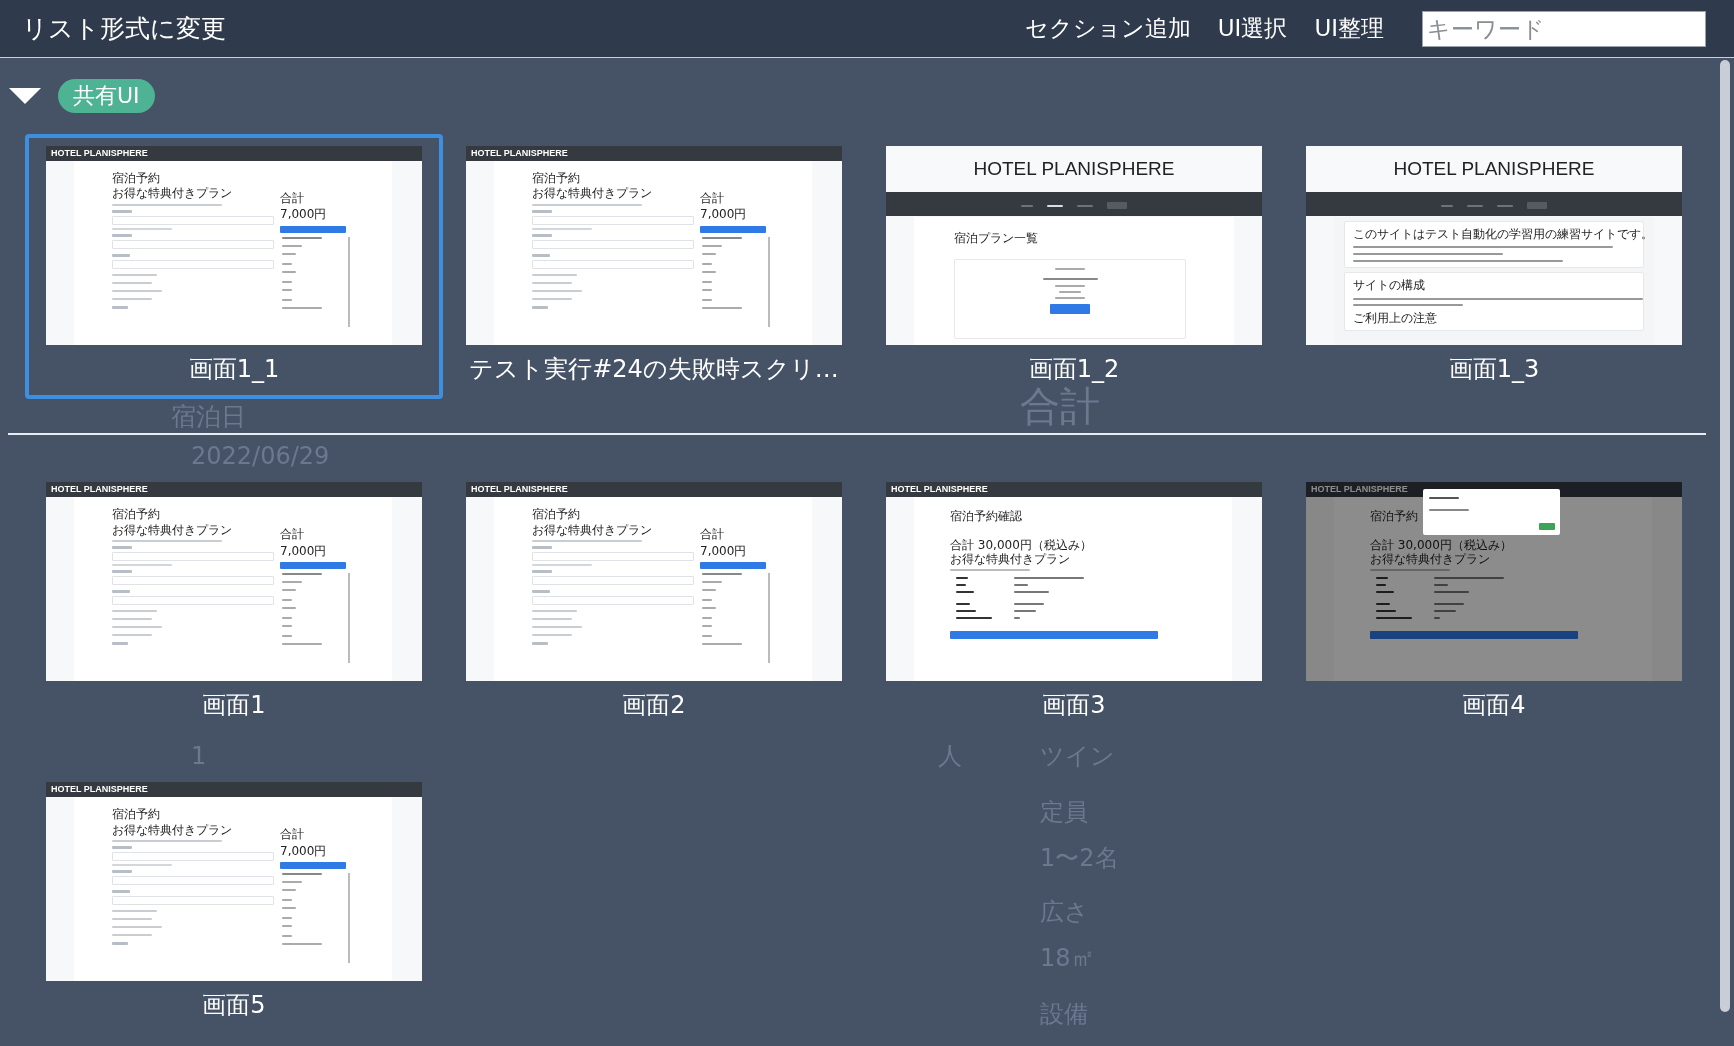 The image size is (1734, 1046). Describe the element at coordinates (234, 903) in the screenshot. I see `screen-card: HOTEL PLANISPHERE 宿泊予約 お得な特典付きプラン 合計 7,000円 画面5` at that location.